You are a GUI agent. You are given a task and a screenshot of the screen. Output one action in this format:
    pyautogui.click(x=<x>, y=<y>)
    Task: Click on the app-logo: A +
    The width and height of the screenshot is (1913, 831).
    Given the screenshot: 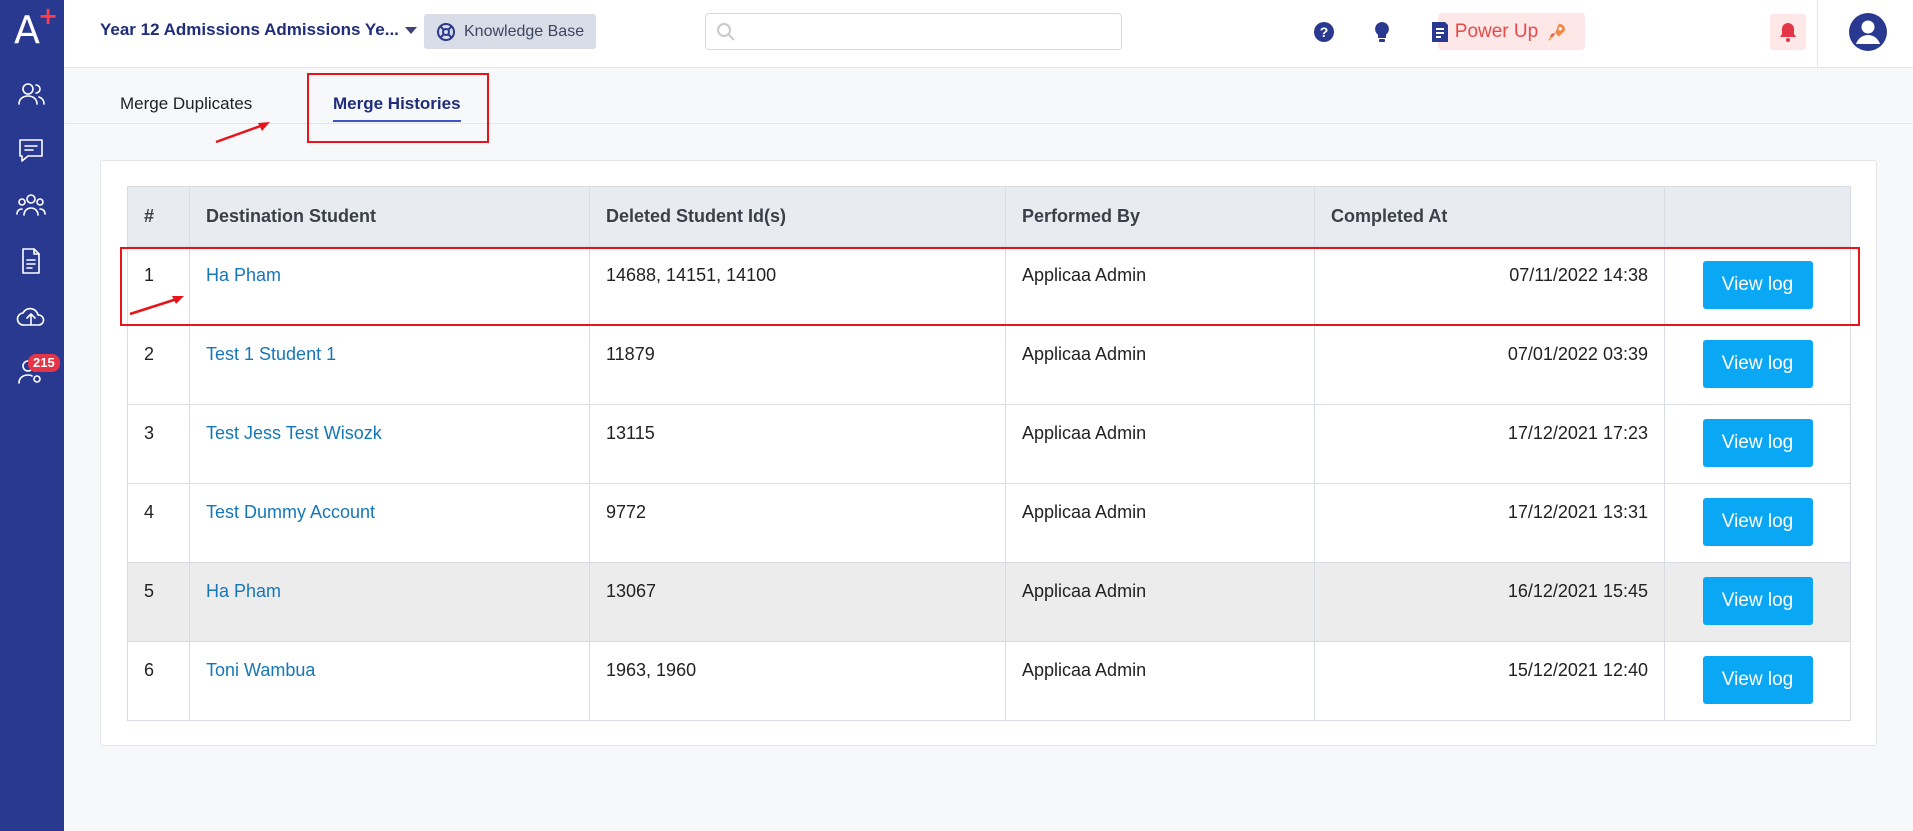 What is the action you would take?
    pyautogui.click(x=36, y=27)
    